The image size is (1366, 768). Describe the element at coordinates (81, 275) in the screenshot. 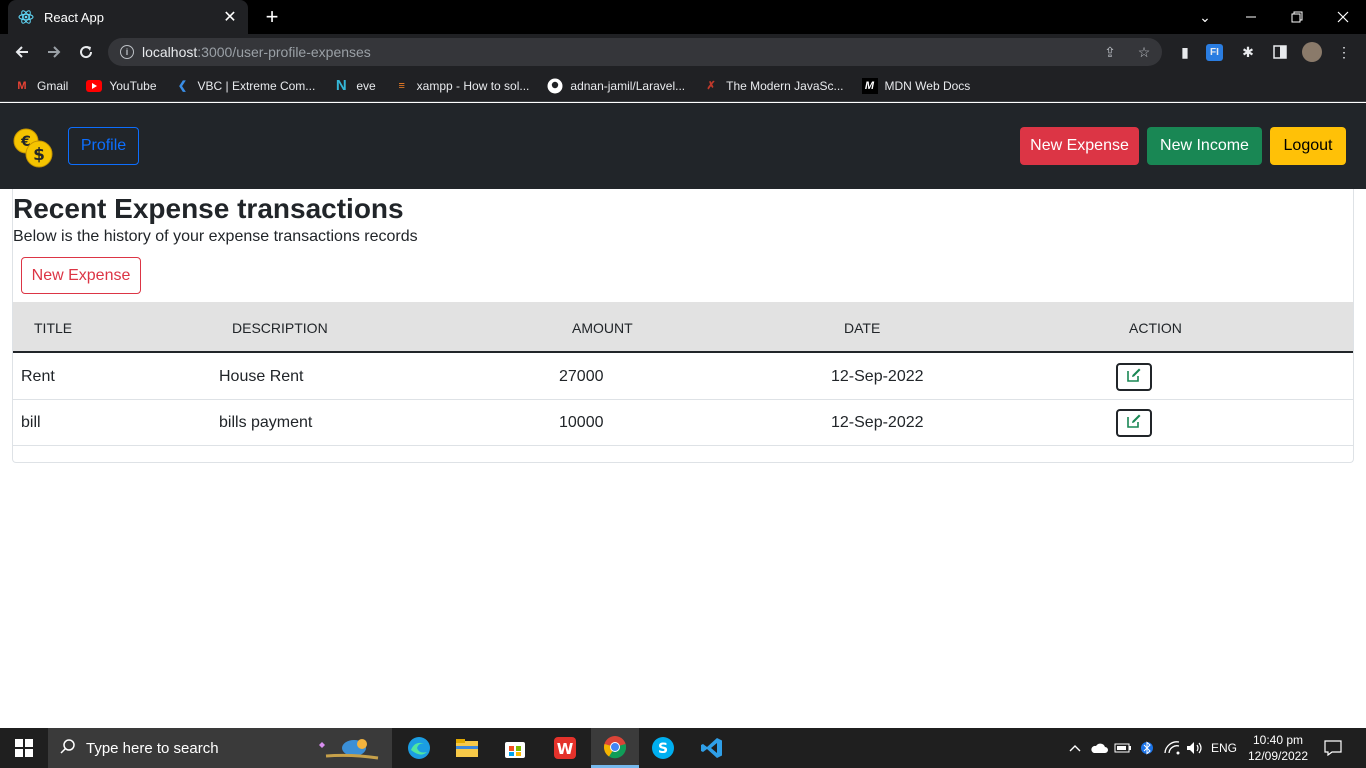

I see `new-expense-button: New Expense` at that location.